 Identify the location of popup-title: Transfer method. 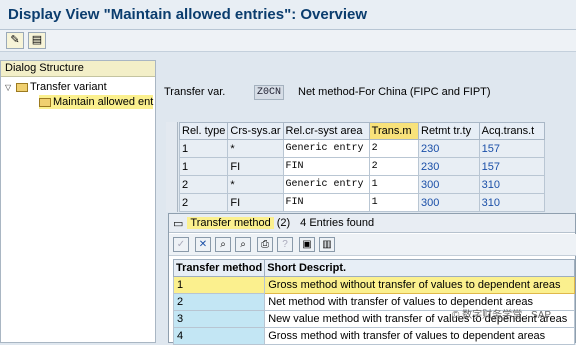
(230, 223).